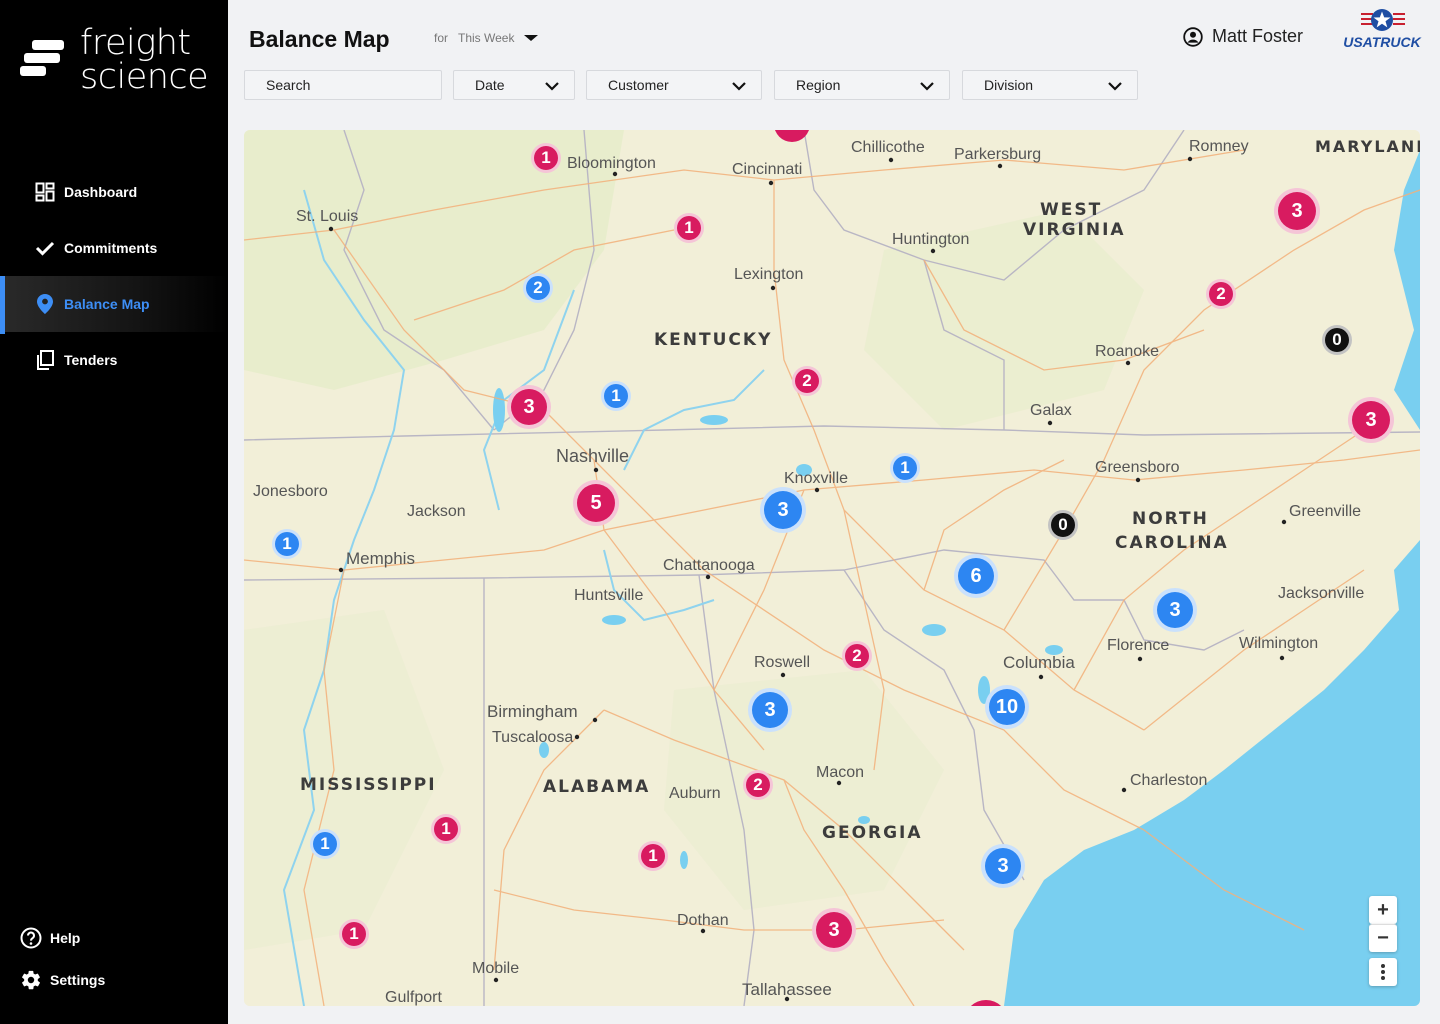  I want to click on location-pin-icon, so click(45, 304).